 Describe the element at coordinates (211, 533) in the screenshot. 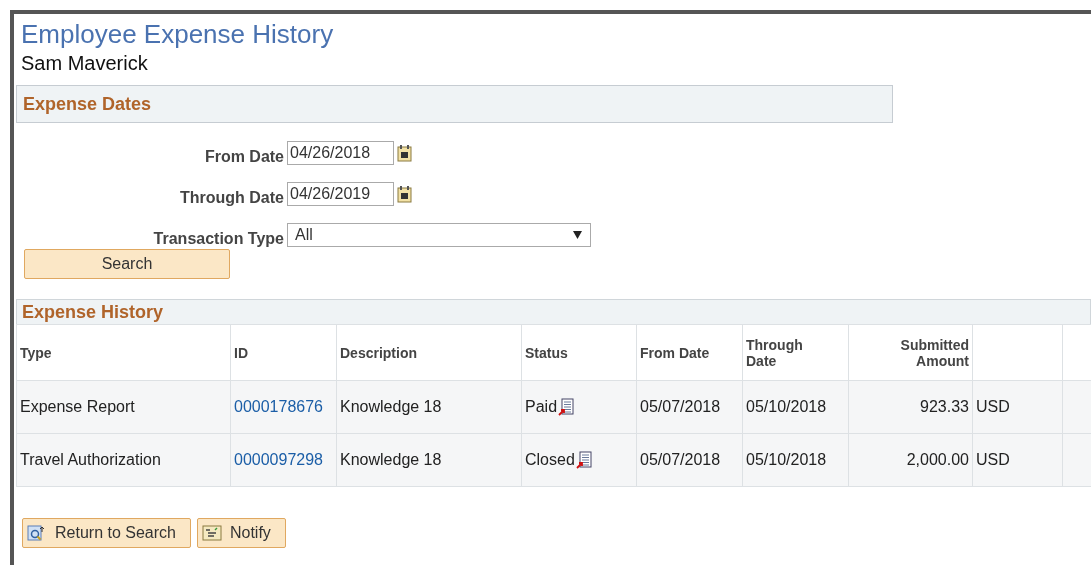

I see `note-icon` at that location.